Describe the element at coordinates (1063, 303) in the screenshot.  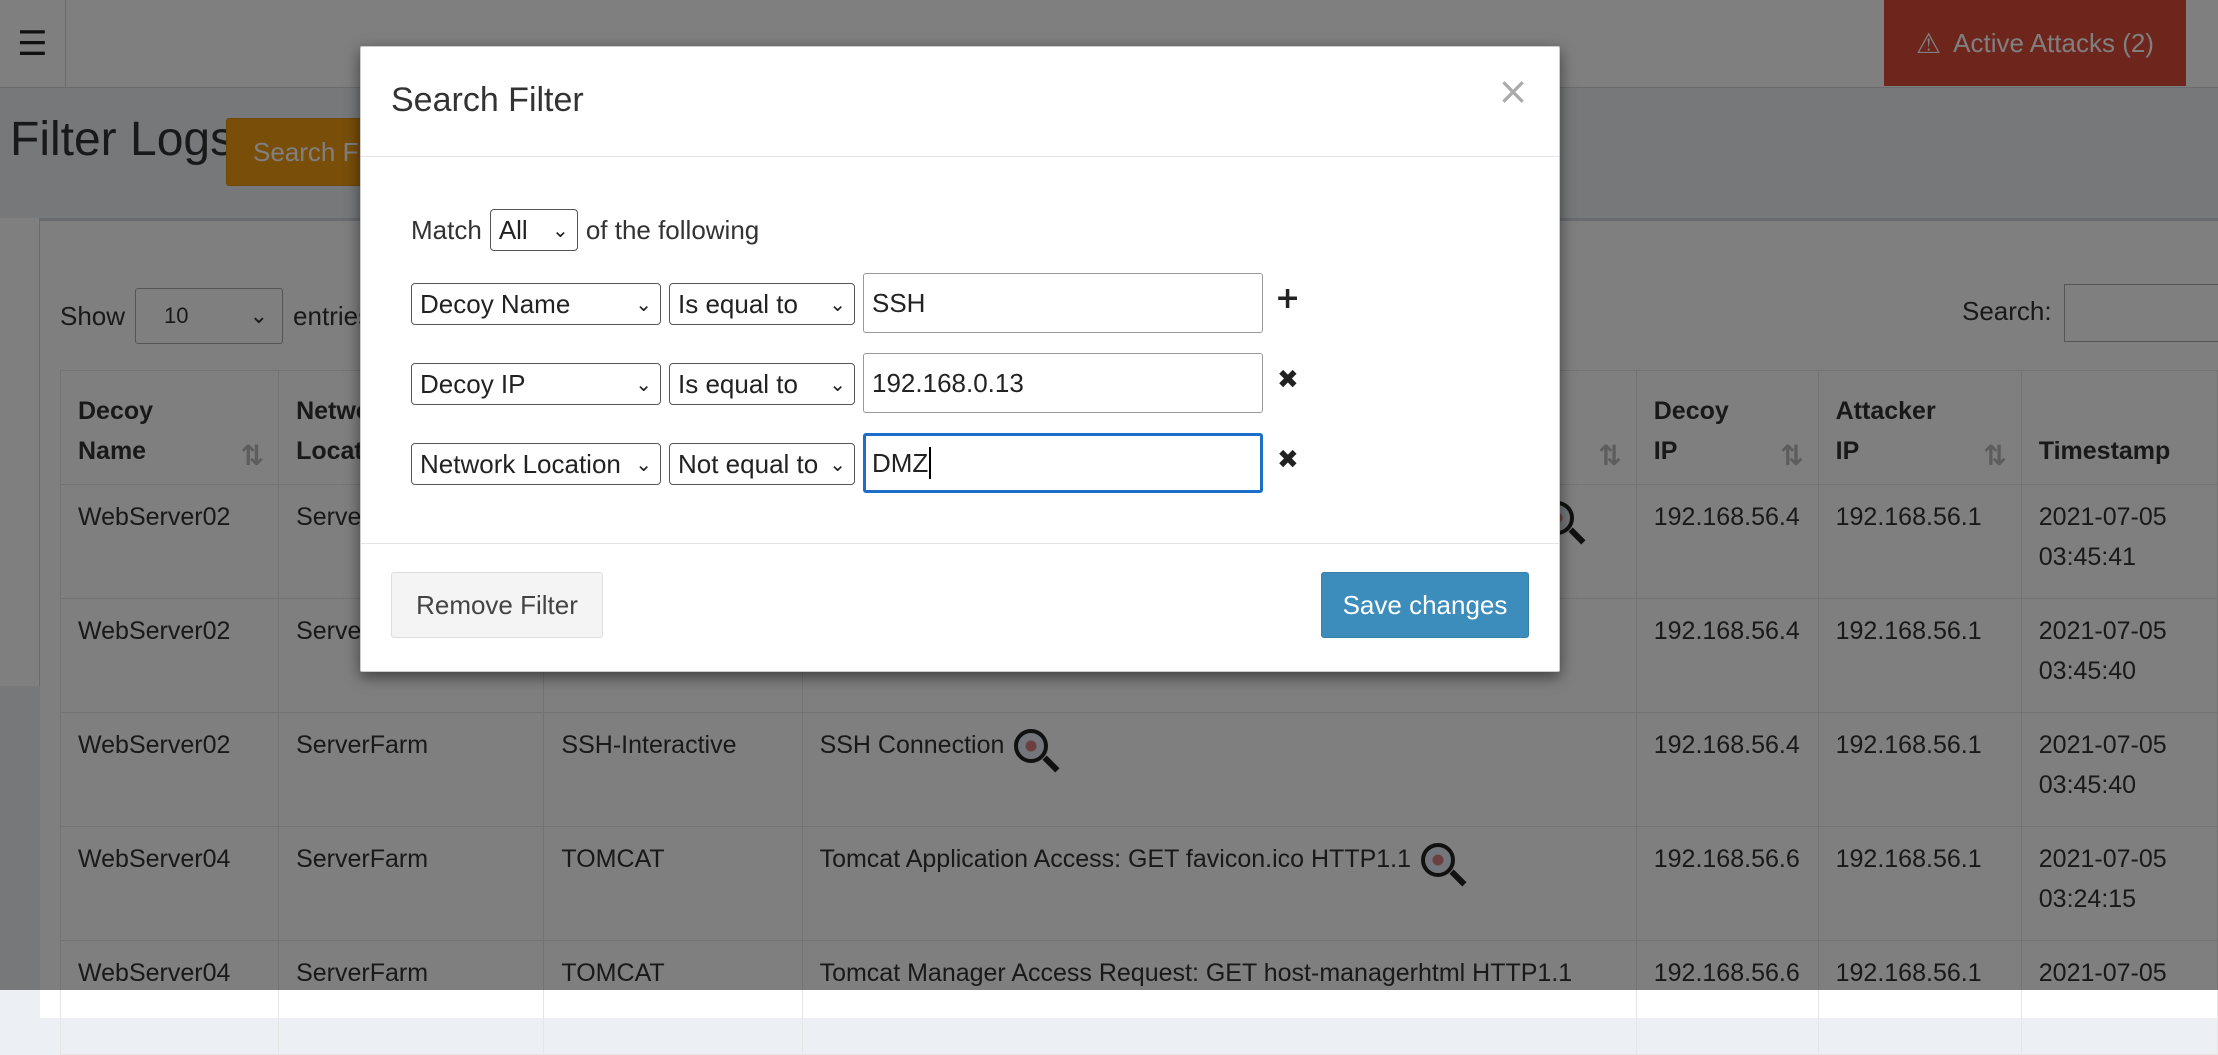
I see `filter-value-input: SSH` at that location.